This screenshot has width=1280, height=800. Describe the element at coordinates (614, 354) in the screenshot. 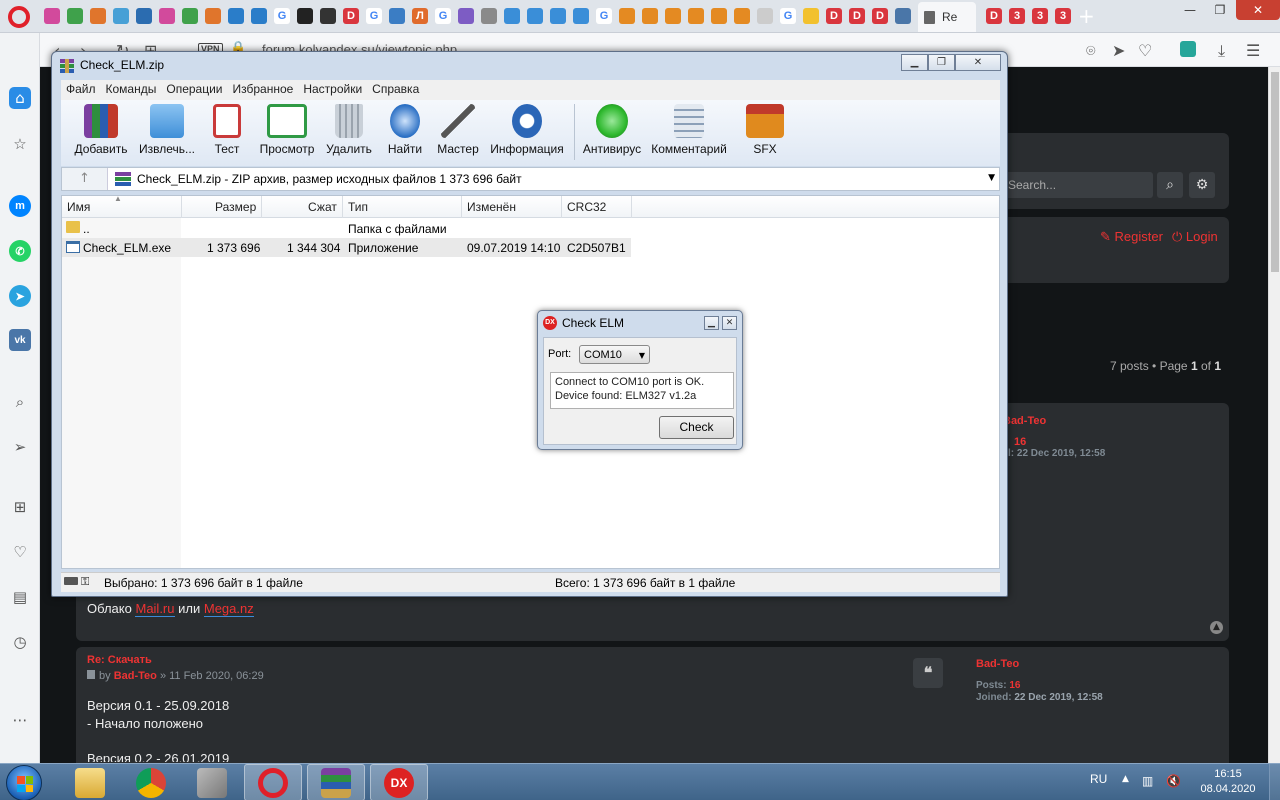

I see `port-select: COM10 ▼` at that location.